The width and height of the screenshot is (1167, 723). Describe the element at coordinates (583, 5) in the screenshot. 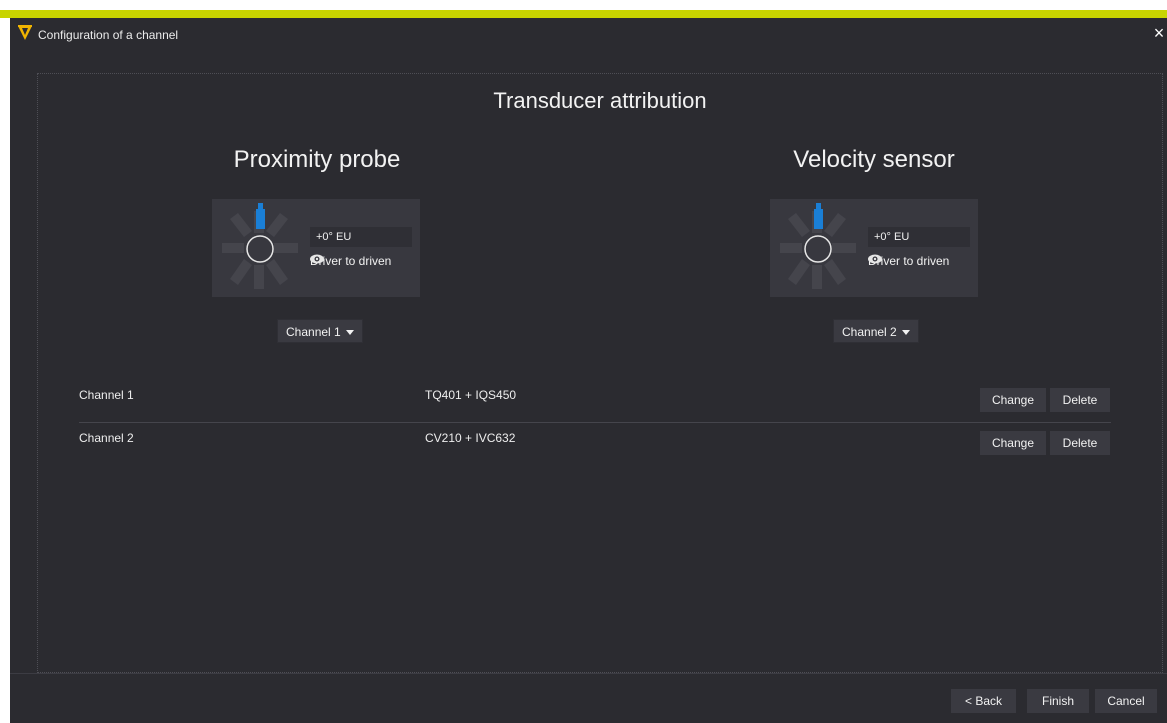

I see `screen-top-edge` at that location.